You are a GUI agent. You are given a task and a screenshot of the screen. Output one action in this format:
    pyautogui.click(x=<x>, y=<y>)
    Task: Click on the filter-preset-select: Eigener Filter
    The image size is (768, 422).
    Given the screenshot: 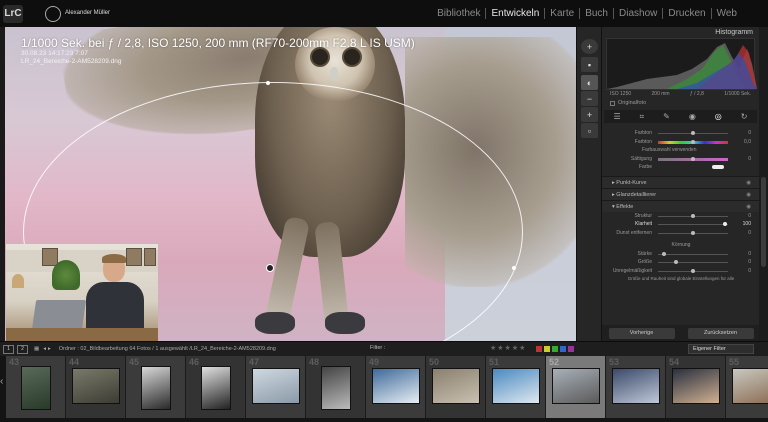 What is the action you would take?
    pyautogui.click(x=721, y=349)
    